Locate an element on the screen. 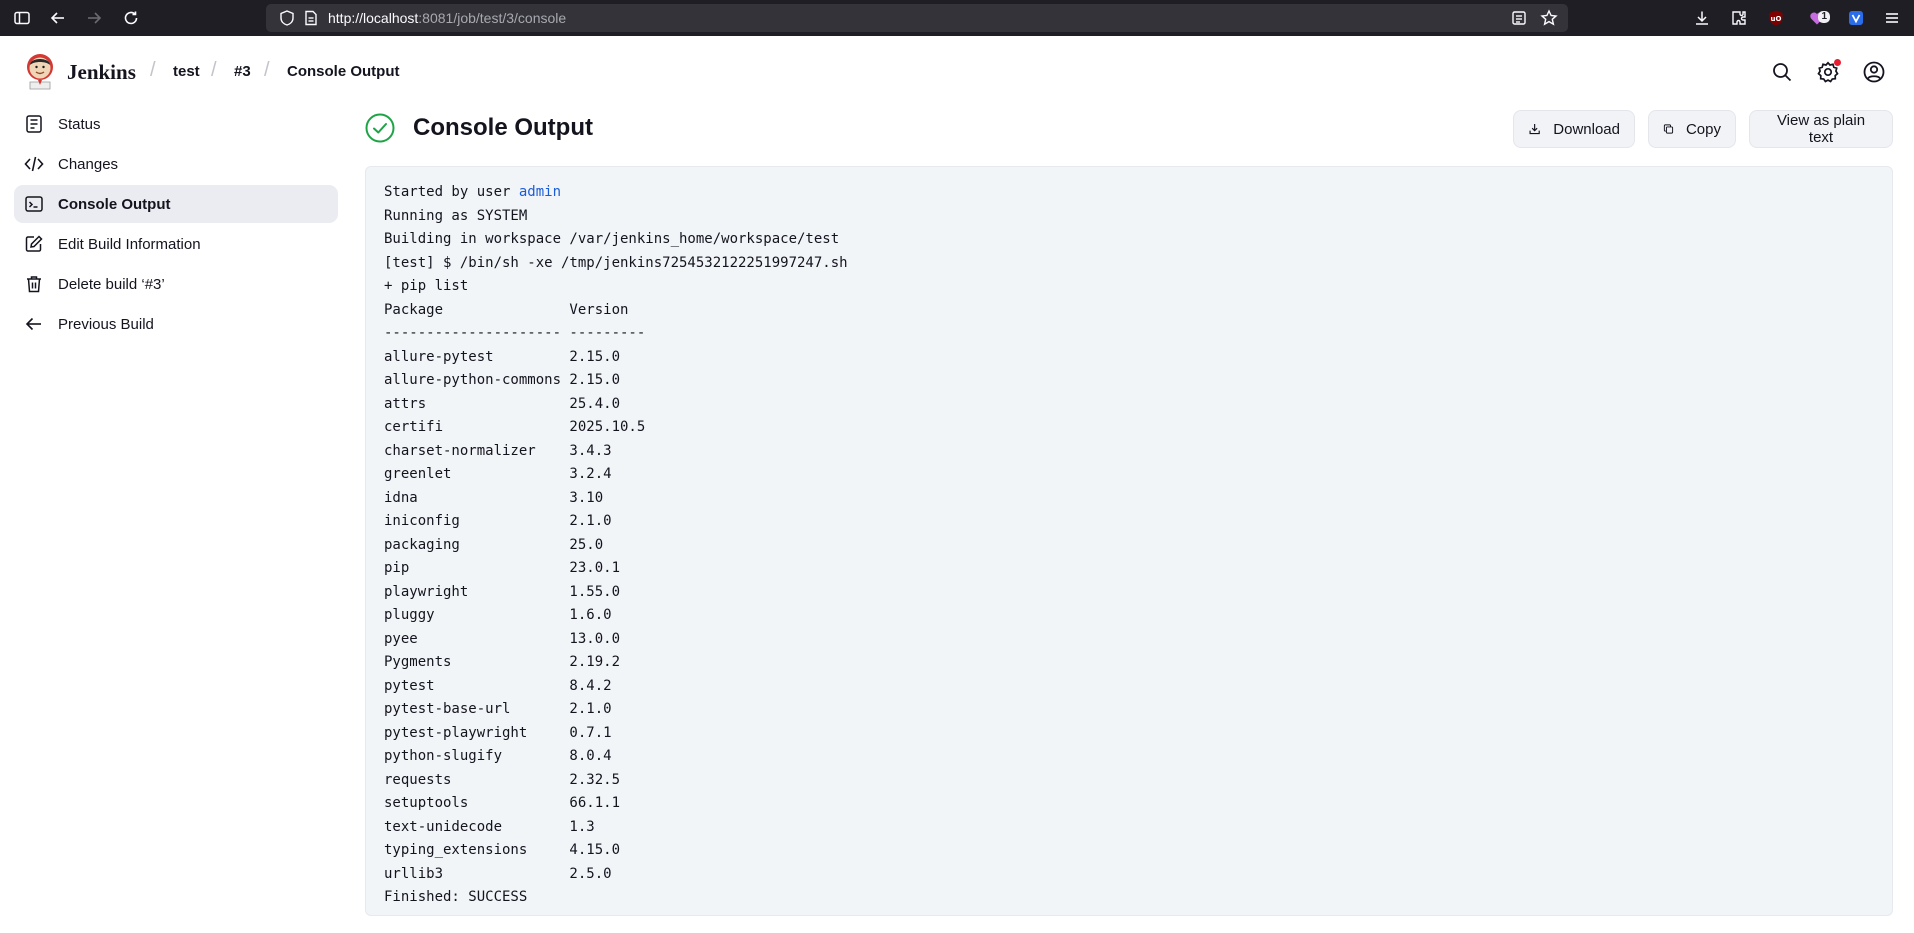 Image resolution: width=1914 pixels, height=933 pixels. console-line: + pip list is located at coordinates (1129, 287).